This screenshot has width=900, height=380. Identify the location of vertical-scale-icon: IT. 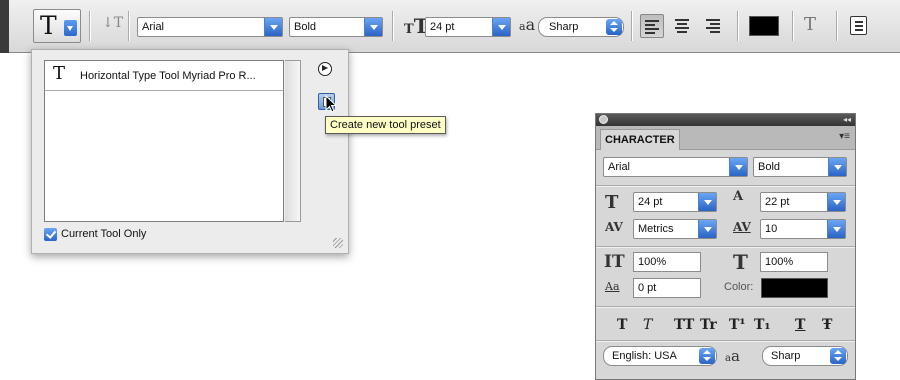
(614, 262).